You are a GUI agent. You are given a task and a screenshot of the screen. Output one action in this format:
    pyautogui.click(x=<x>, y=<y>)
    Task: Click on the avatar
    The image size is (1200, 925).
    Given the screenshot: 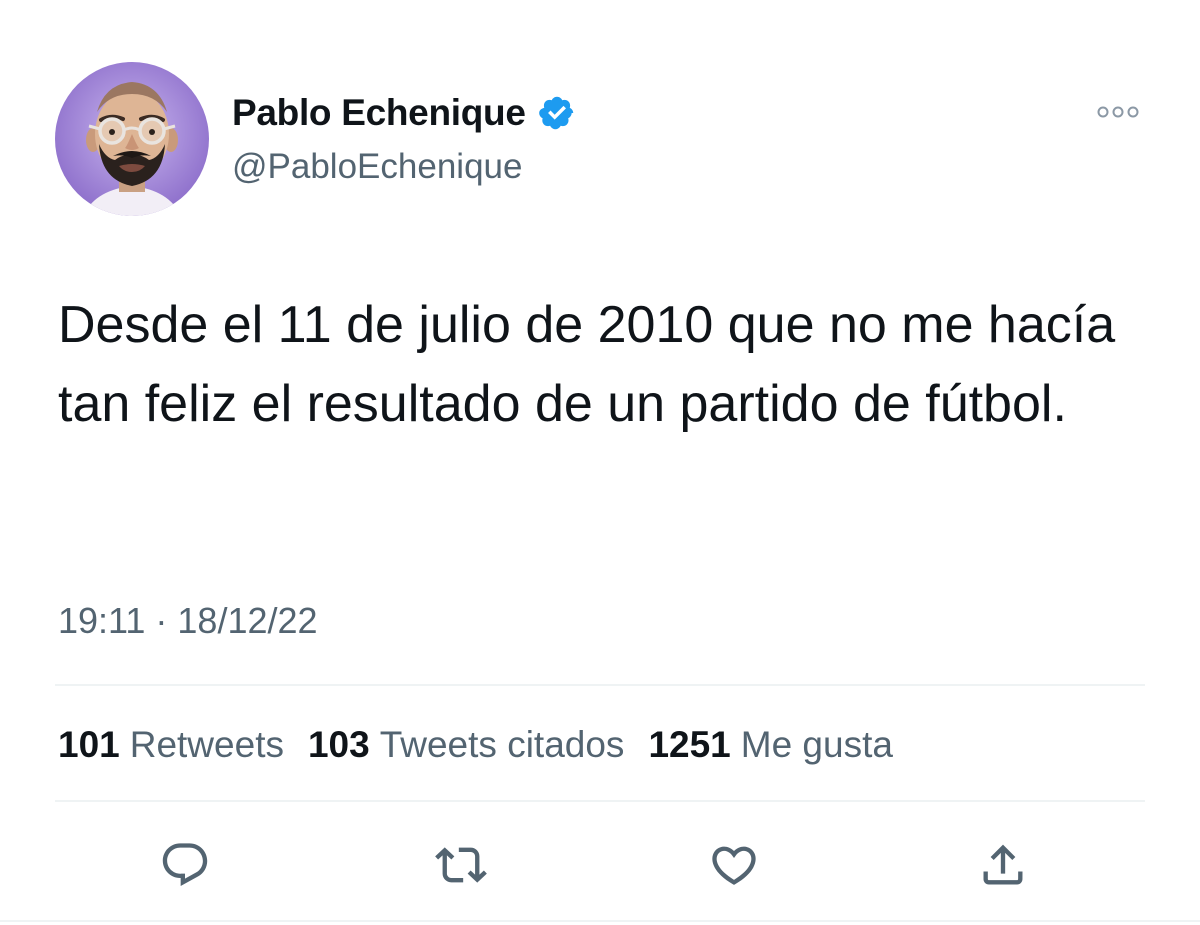 What is the action you would take?
    pyautogui.click(x=132, y=139)
    